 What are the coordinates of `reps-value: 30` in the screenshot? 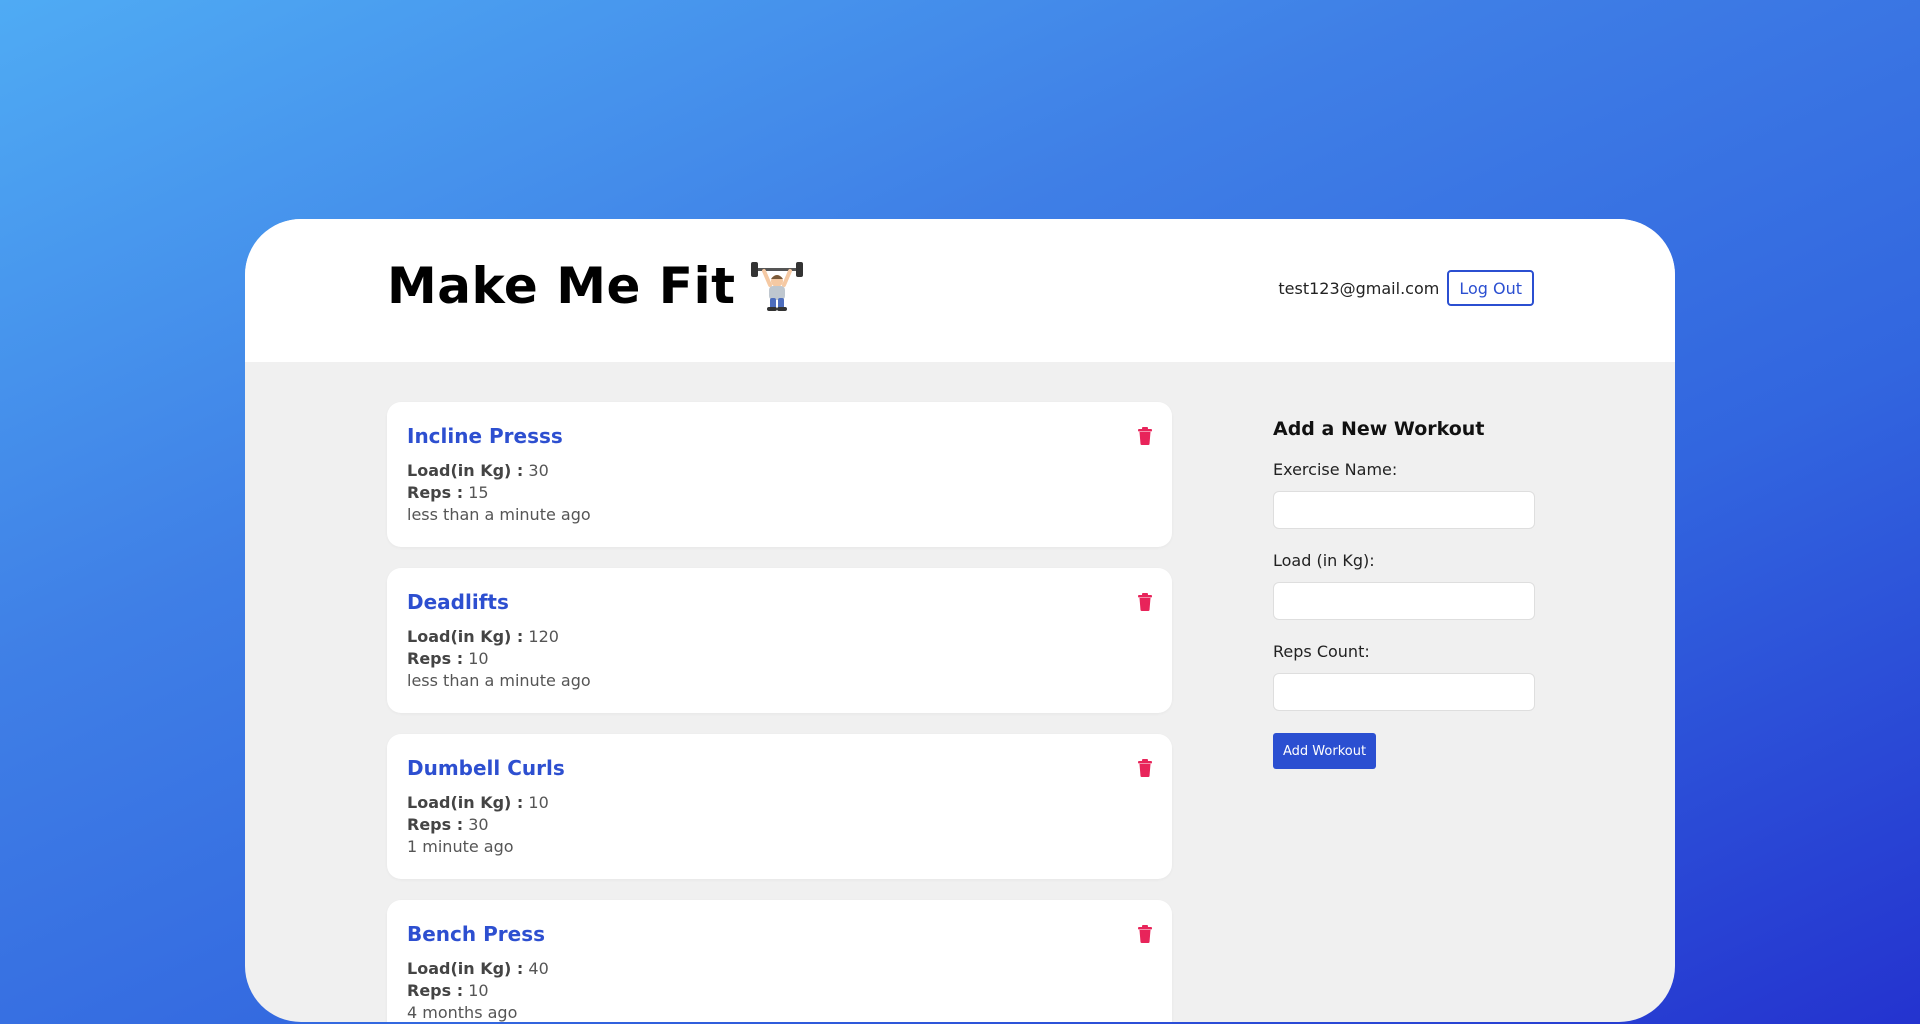 It's located at (478, 824).